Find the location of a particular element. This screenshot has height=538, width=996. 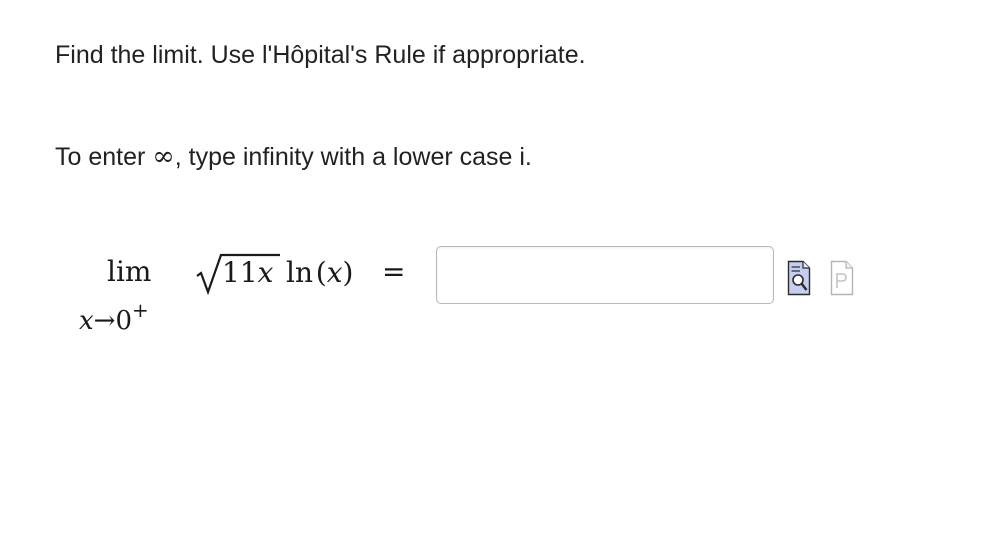

radicand-coefficient: 11 is located at coordinates (240, 272).